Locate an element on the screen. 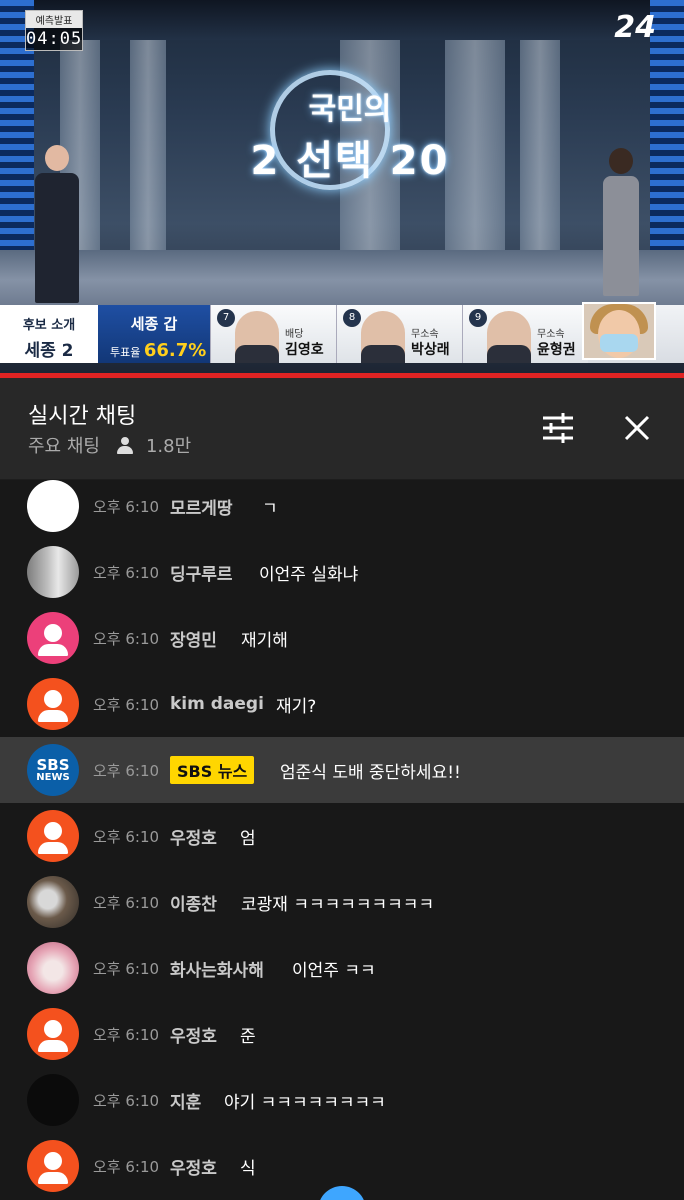 The width and height of the screenshot is (684, 1200). tune-icon is located at coordinates (558, 428).